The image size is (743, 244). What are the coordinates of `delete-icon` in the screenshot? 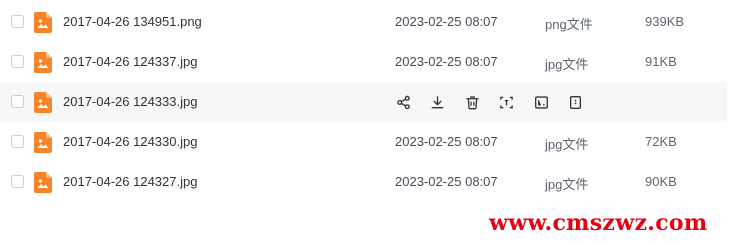 It's located at (472, 102).